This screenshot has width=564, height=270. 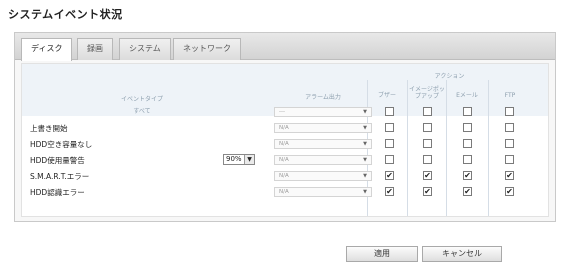 What do you see at coordinates (323, 128) in the screenshot?
I see `alarm-select-overwrite: N/A ▼` at bounding box center [323, 128].